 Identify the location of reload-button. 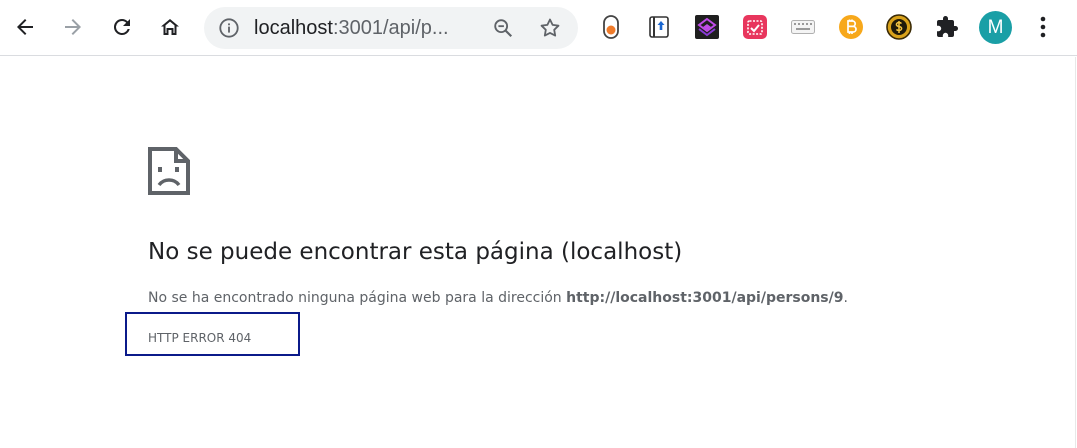
(122, 27).